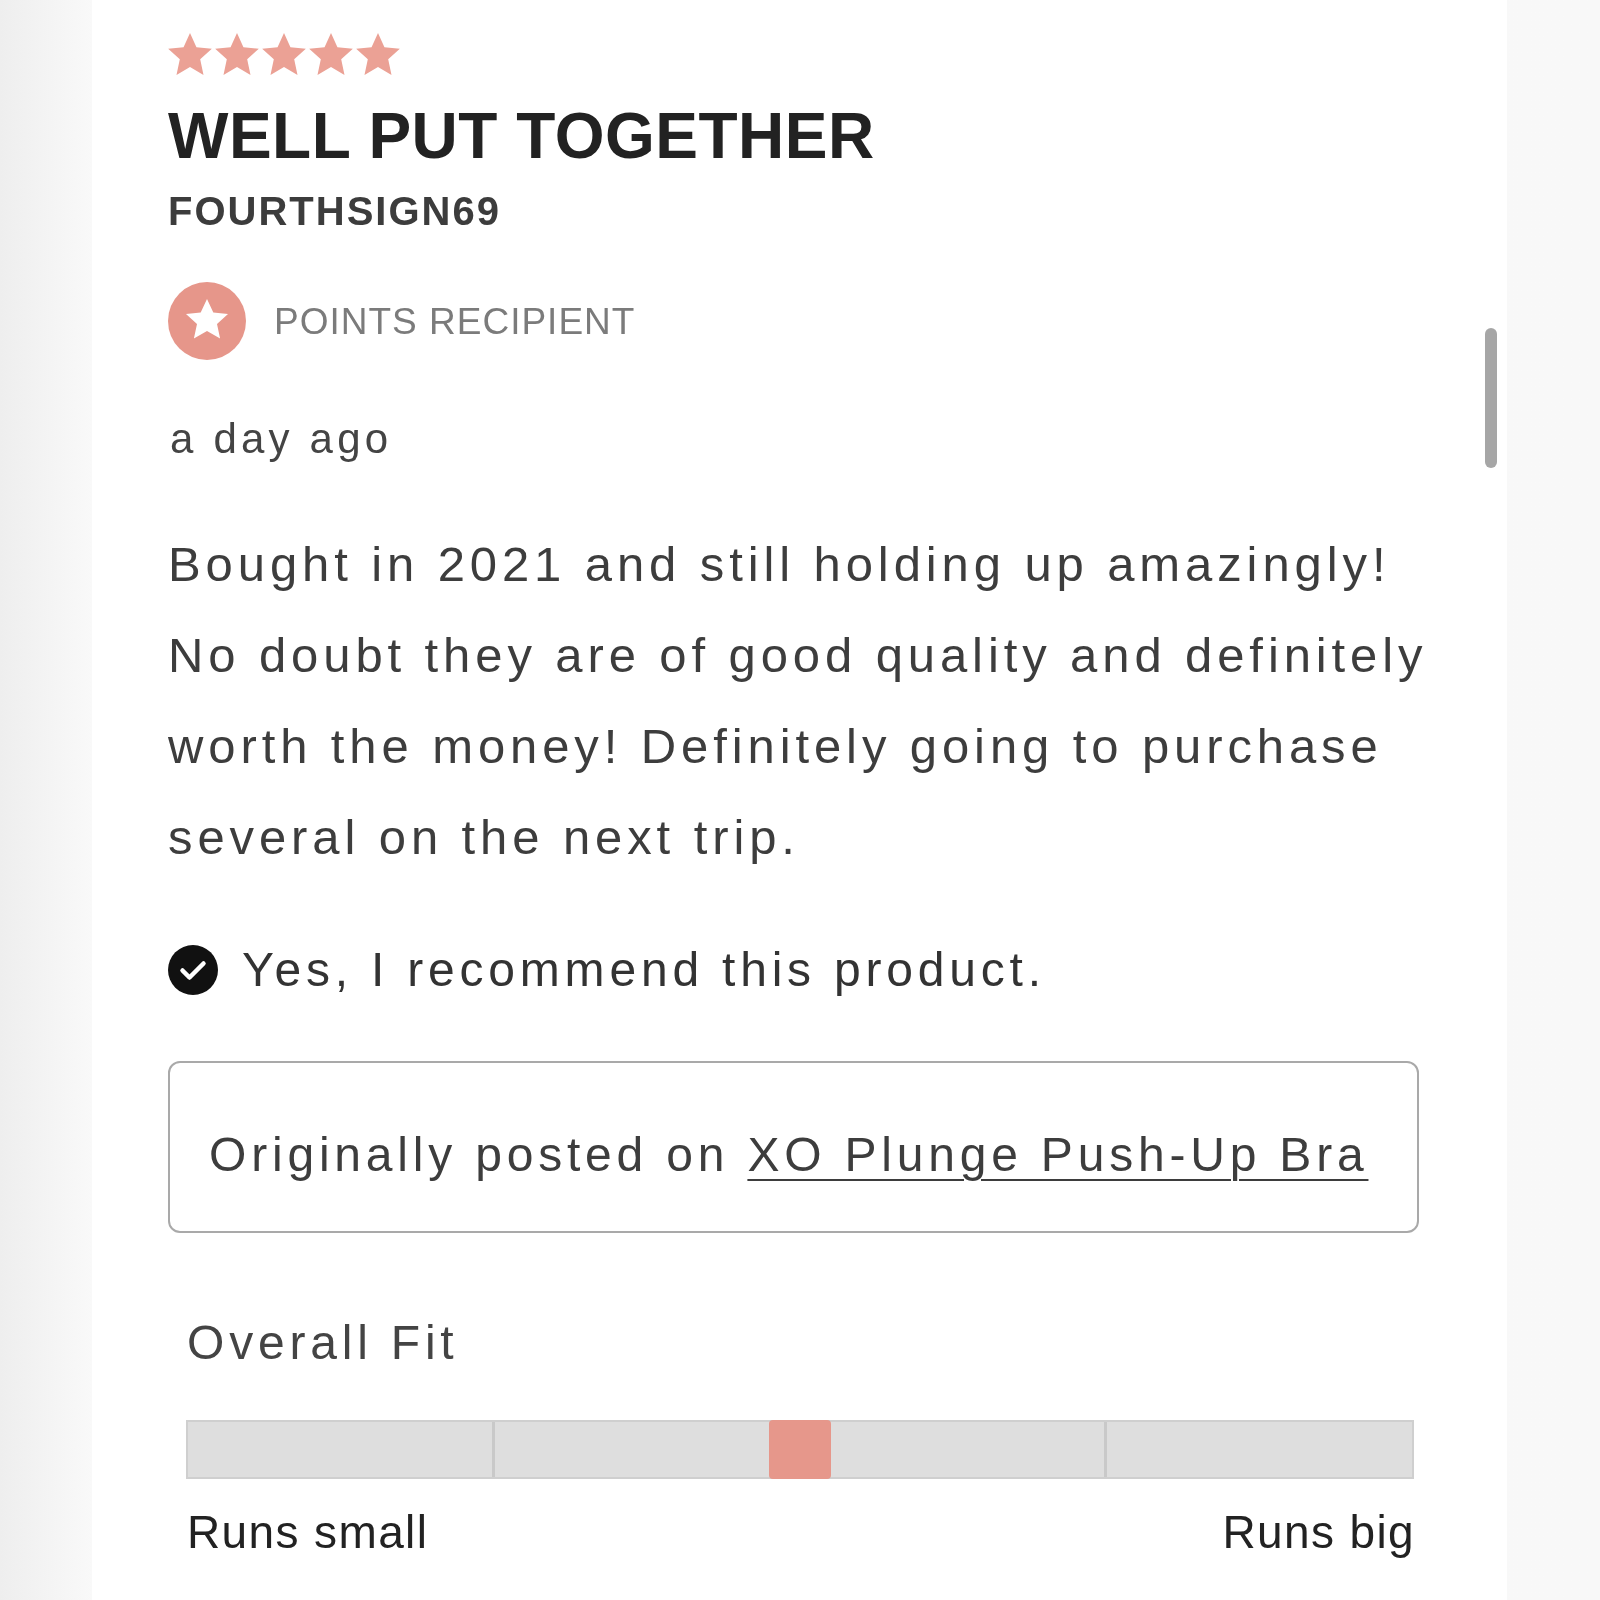 The width and height of the screenshot is (1600, 1600). I want to click on origin-text: Originally posted on XO Plunge Push-Up Bra, so click(789, 1155).